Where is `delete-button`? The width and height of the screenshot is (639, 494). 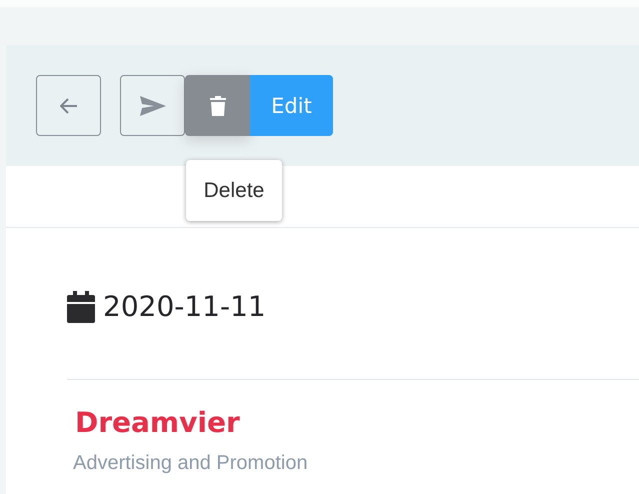 delete-button is located at coordinates (217, 105).